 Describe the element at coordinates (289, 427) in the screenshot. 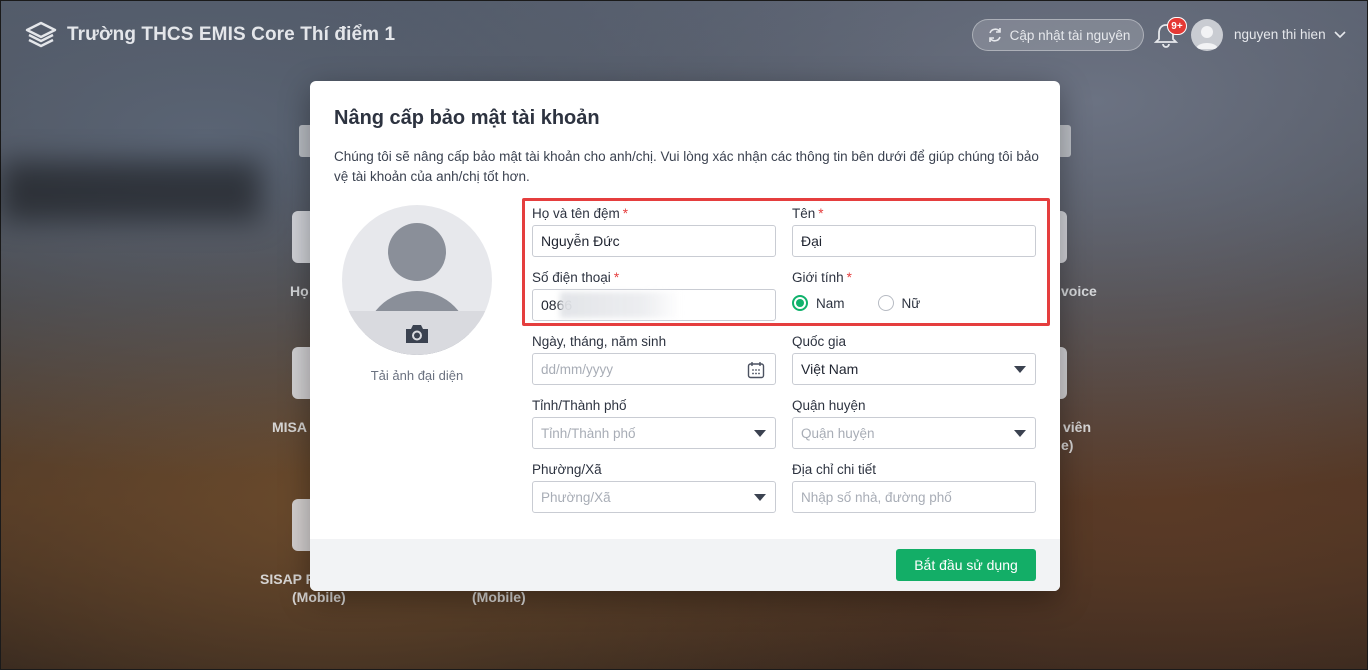

I see `background-app-label: MISA` at that location.